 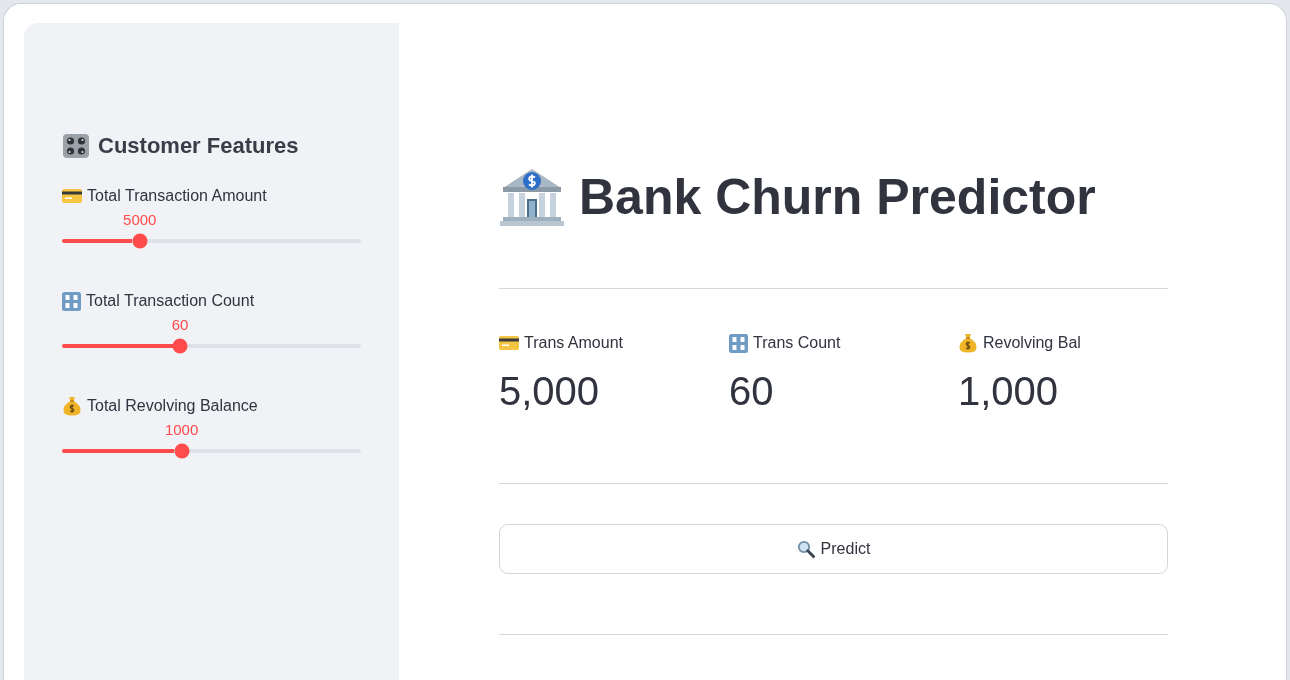 What do you see at coordinates (751, 391) in the screenshot?
I see `metric-value: 60` at bounding box center [751, 391].